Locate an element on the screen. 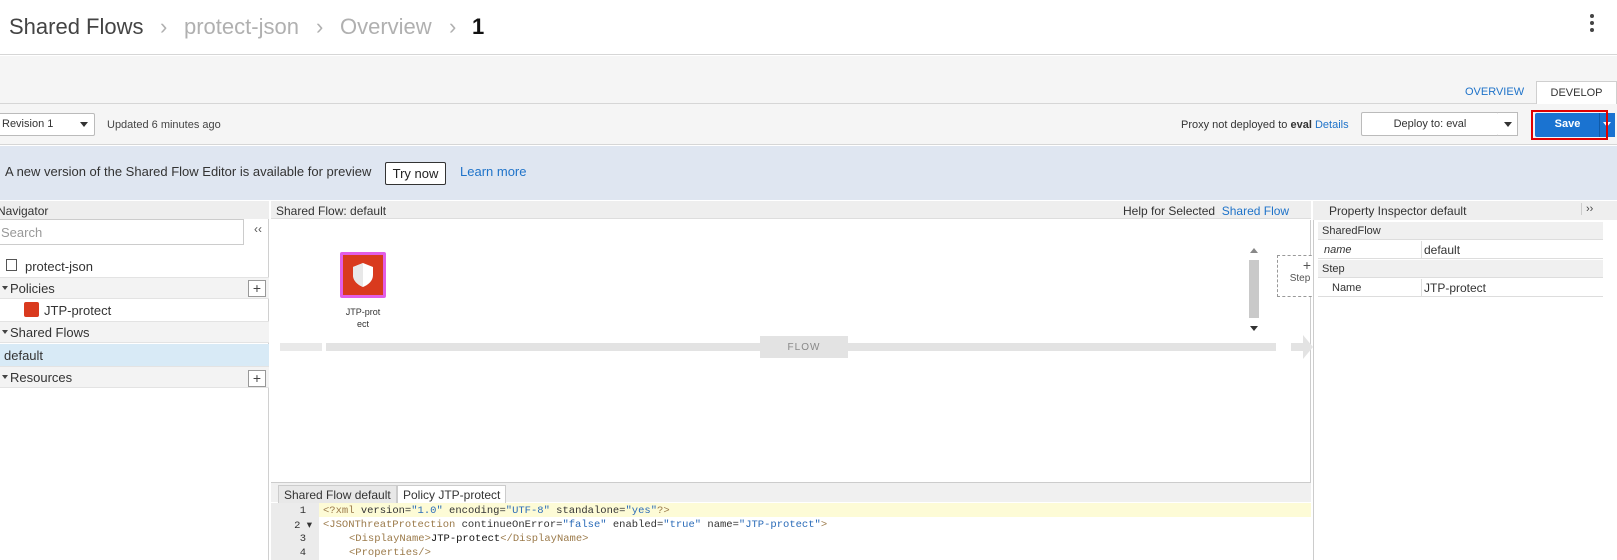 This screenshot has width=1617, height=560. canvas-scrollbar is located at coordinates (1254, 291).